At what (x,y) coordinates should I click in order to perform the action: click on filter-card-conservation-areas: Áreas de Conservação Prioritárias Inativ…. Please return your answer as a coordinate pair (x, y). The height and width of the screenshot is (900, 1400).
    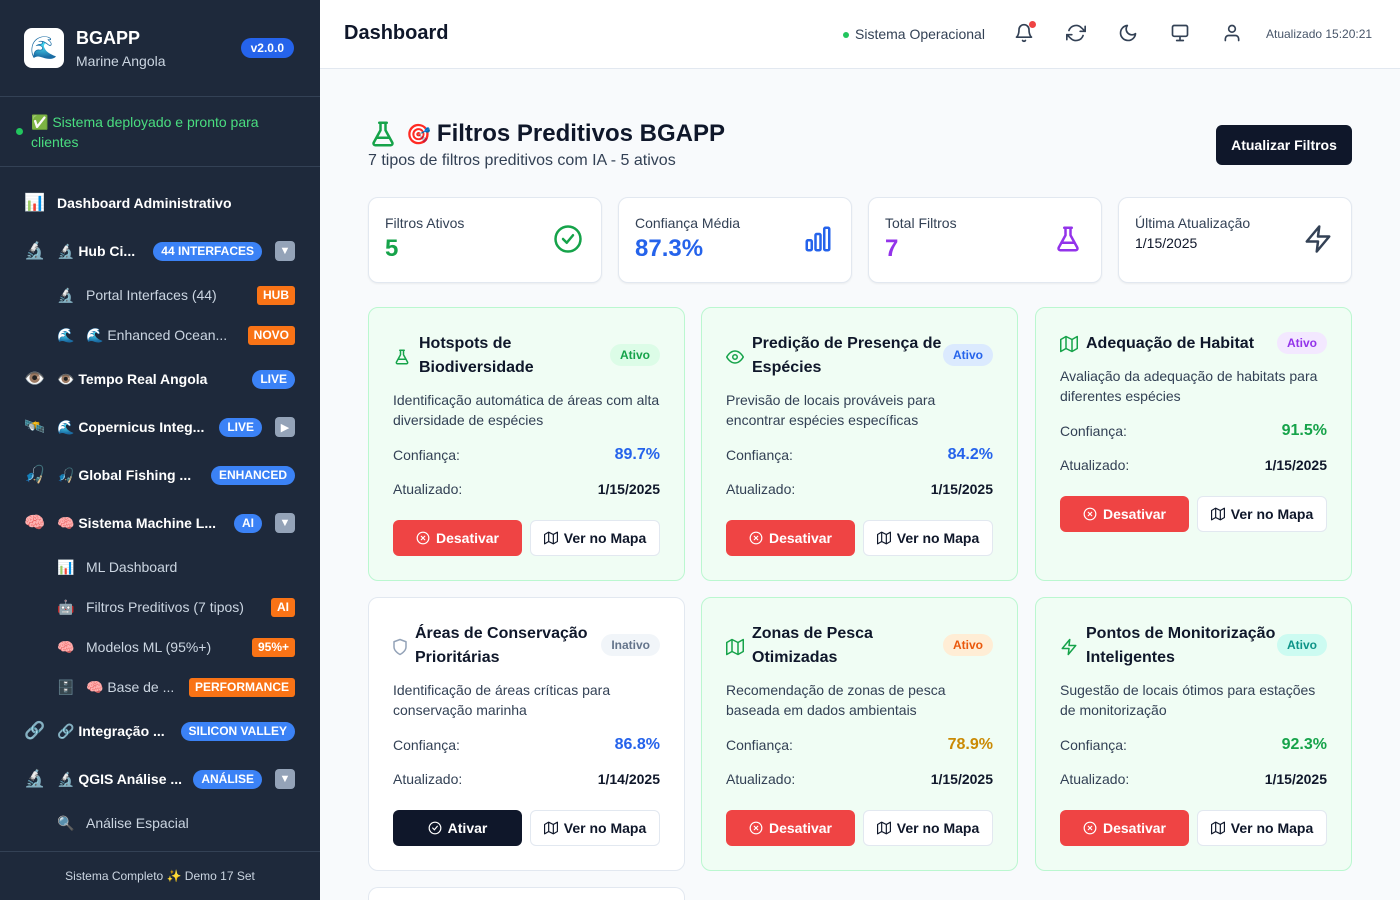
    Looking at the image, I should click on (526, 734).